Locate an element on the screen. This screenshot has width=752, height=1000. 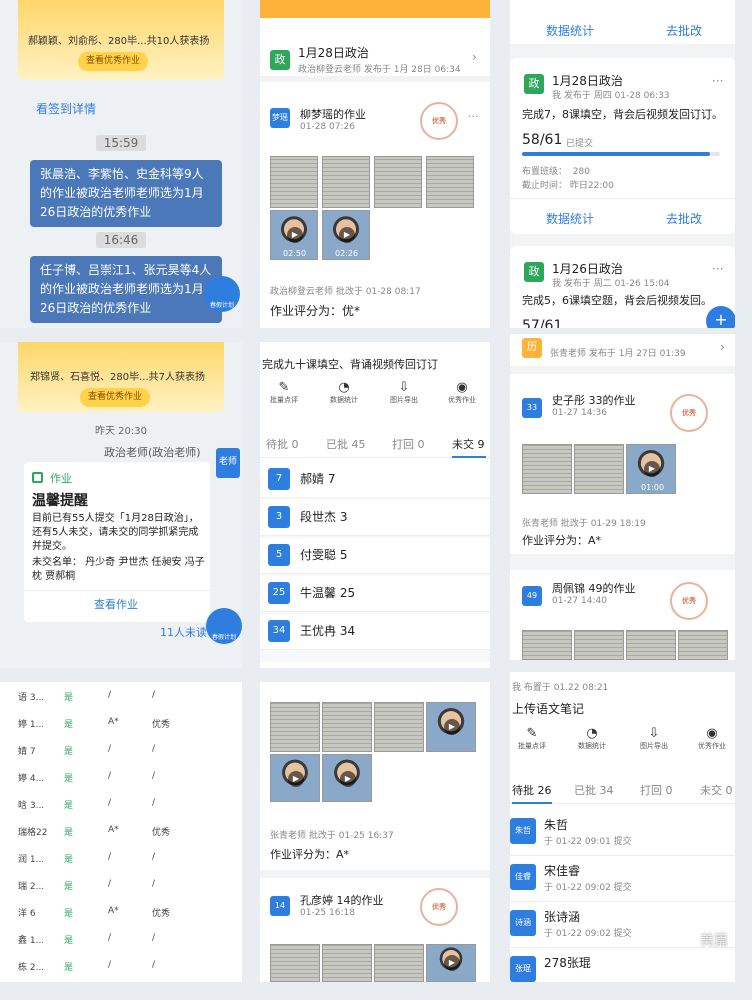
homework-title: 孔彦婷 14的作业 is located at coordinates (342, 900).